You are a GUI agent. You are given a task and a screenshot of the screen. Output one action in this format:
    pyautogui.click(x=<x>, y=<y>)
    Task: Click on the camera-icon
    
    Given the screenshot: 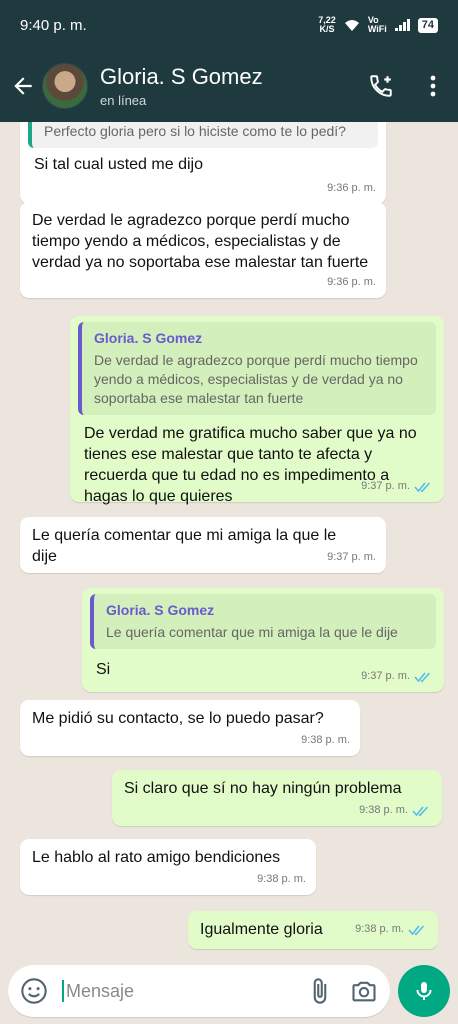 What is the action you would take?
    pyautogui.click(x=364, y=991)
    